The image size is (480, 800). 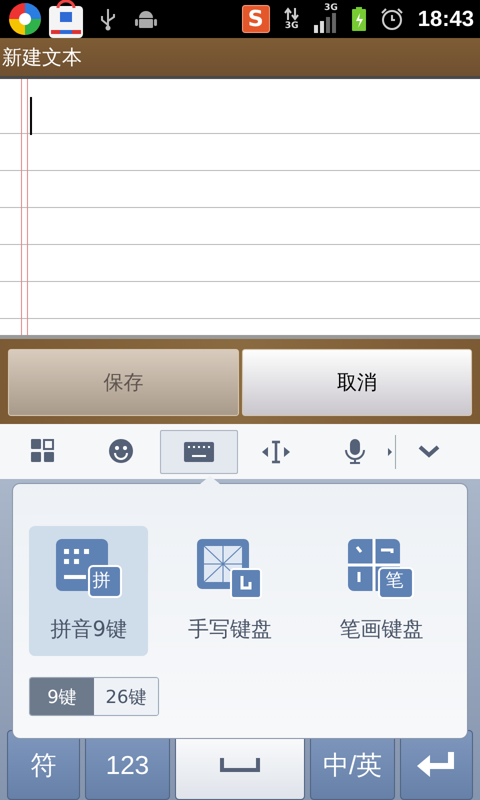 I want to click on handwriting-pad-icon, so click(x=229, y=569).